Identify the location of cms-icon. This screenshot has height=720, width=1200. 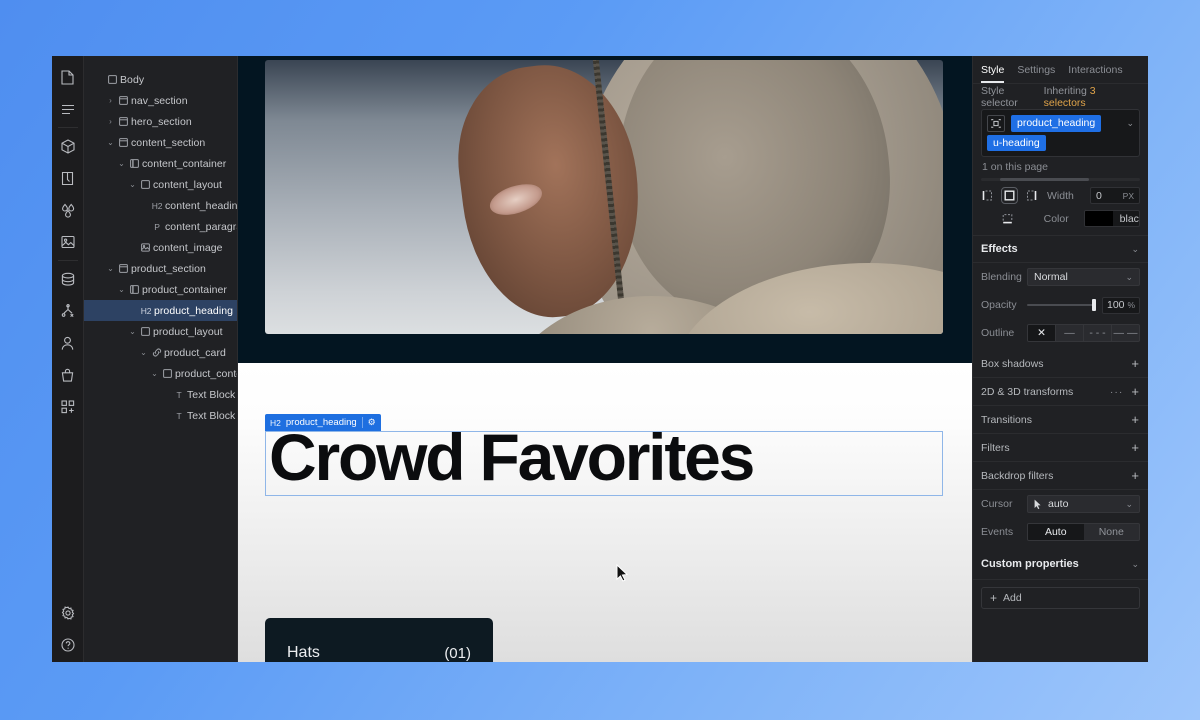
(68, 279).